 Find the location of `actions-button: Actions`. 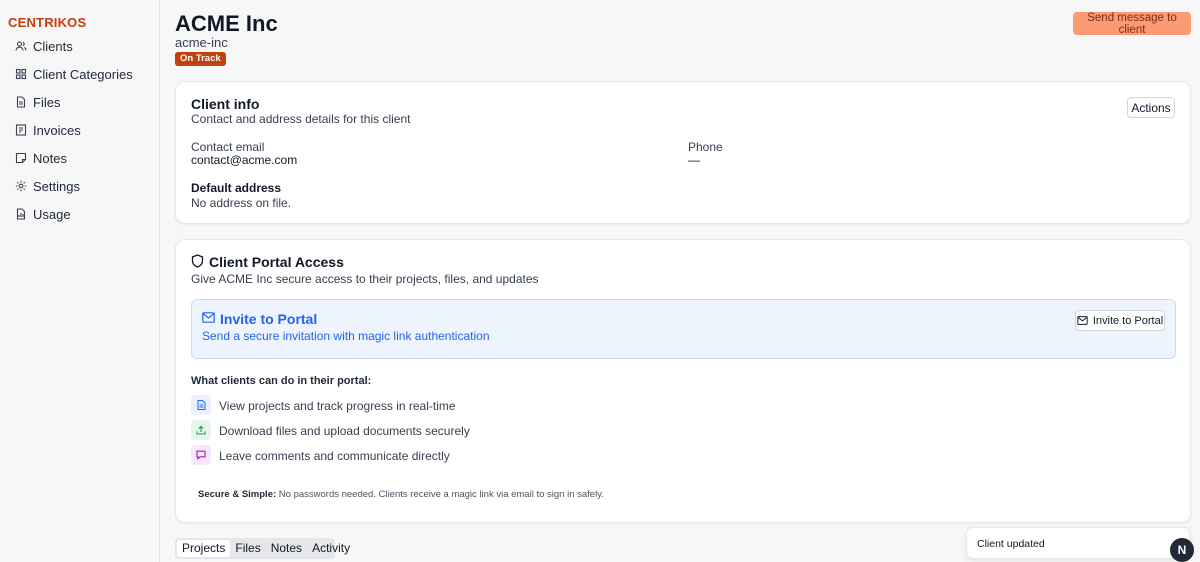

actions-button: Actions is located at coordinates (1151, 107).